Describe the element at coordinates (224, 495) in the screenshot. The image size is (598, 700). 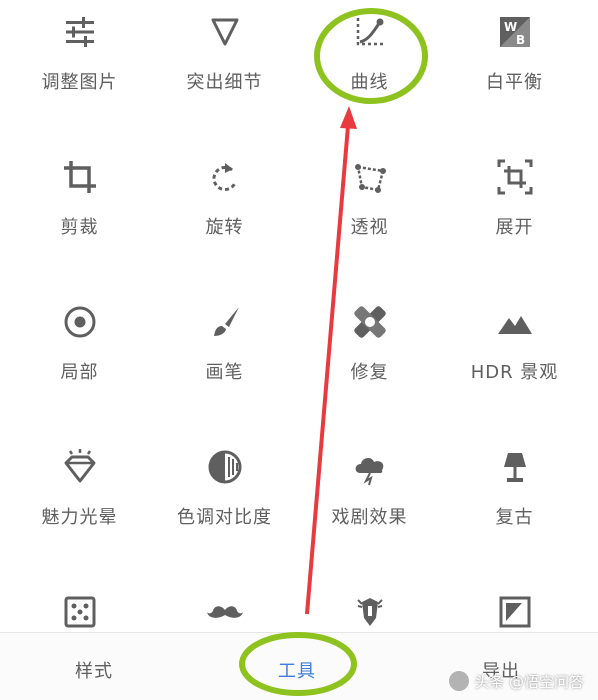
I see `tool-tonal-contrast: 色调对比度` at that location.